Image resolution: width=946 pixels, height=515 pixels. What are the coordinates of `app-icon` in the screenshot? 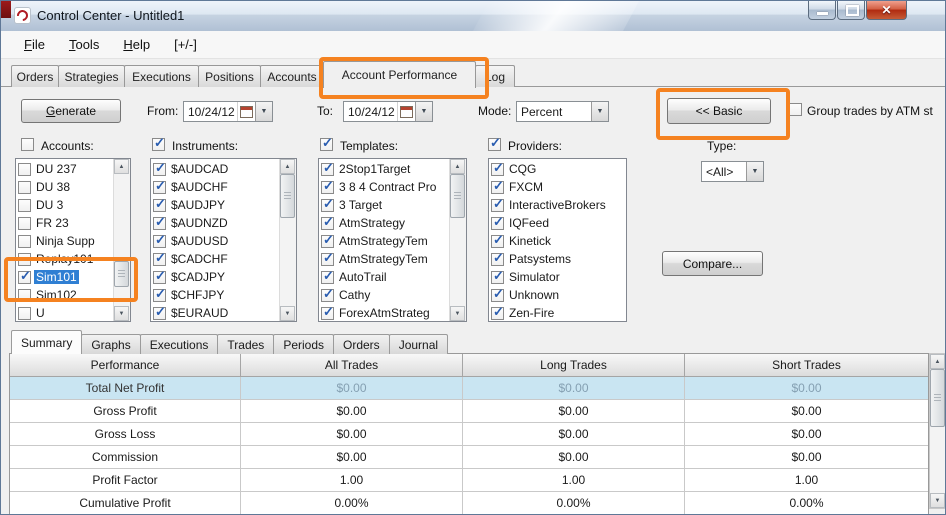 It's located at (22, 15).